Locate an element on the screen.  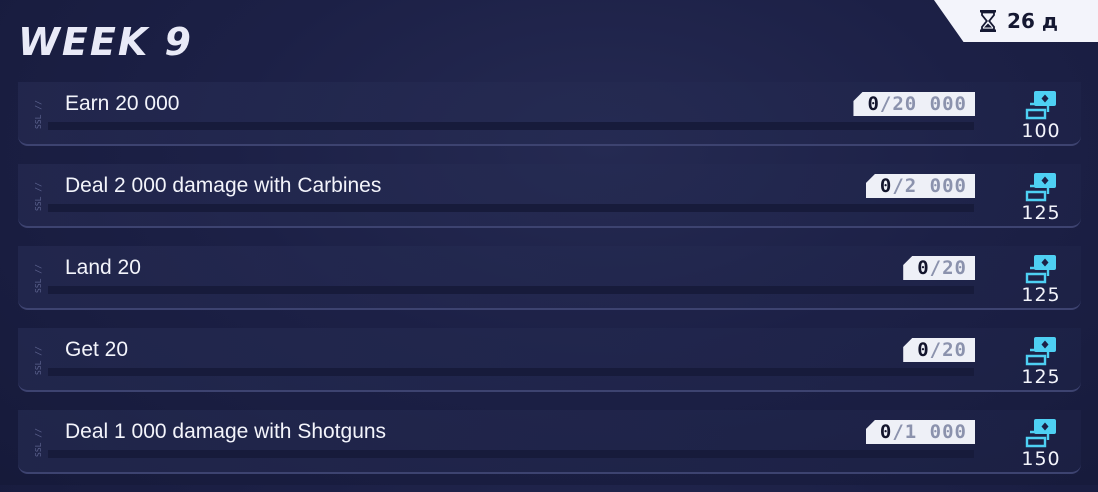
quest-item: SSL // Land 20 0/20 125 is located at coordinates (549, 278).